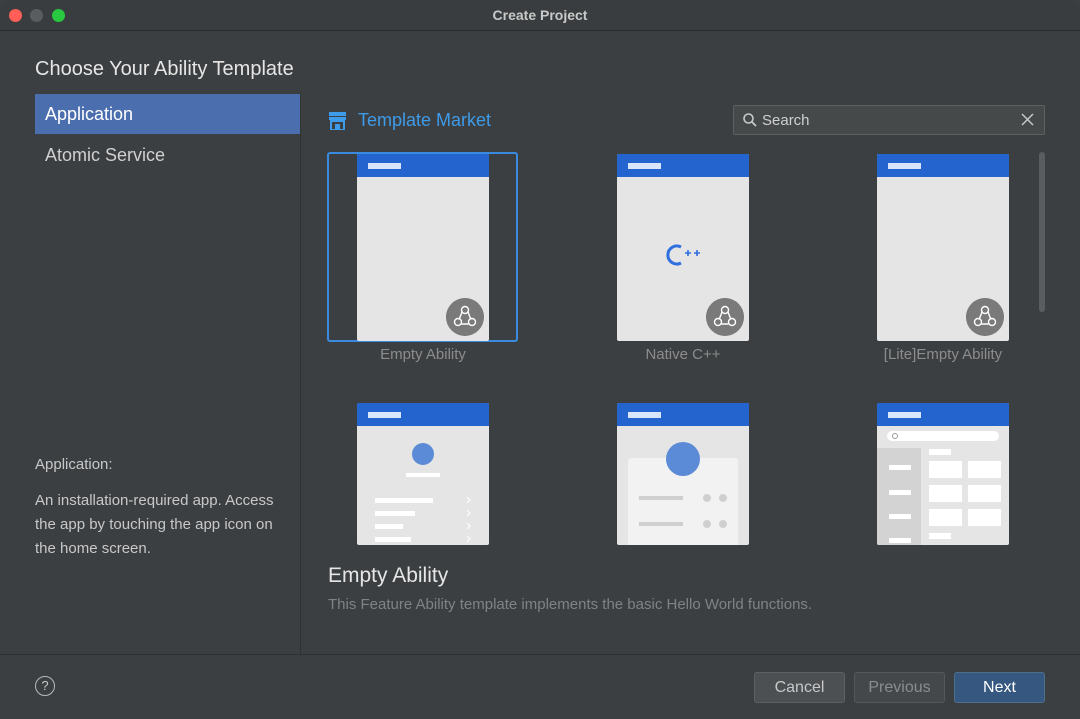  What do you see at coordinates (423, 354) in the screenshot?
I see `template-label: Empty Ability` at bounding box center [423, 354].